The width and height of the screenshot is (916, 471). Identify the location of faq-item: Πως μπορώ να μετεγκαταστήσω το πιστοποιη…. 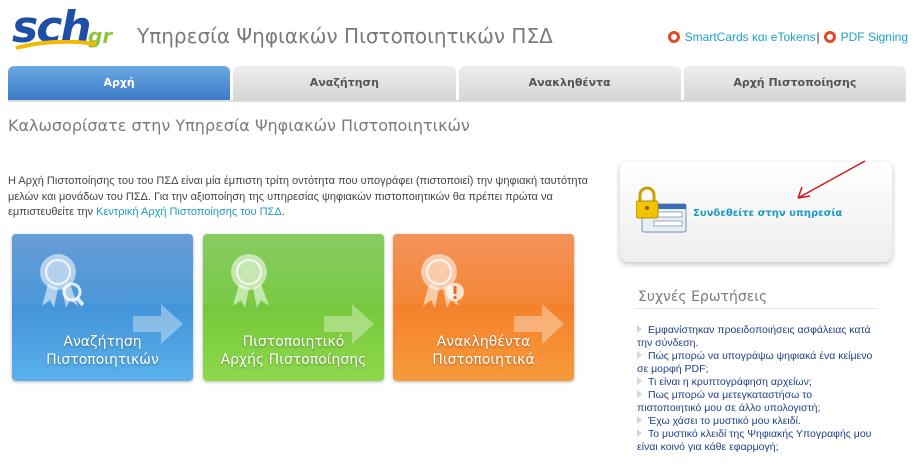
(757, 402).